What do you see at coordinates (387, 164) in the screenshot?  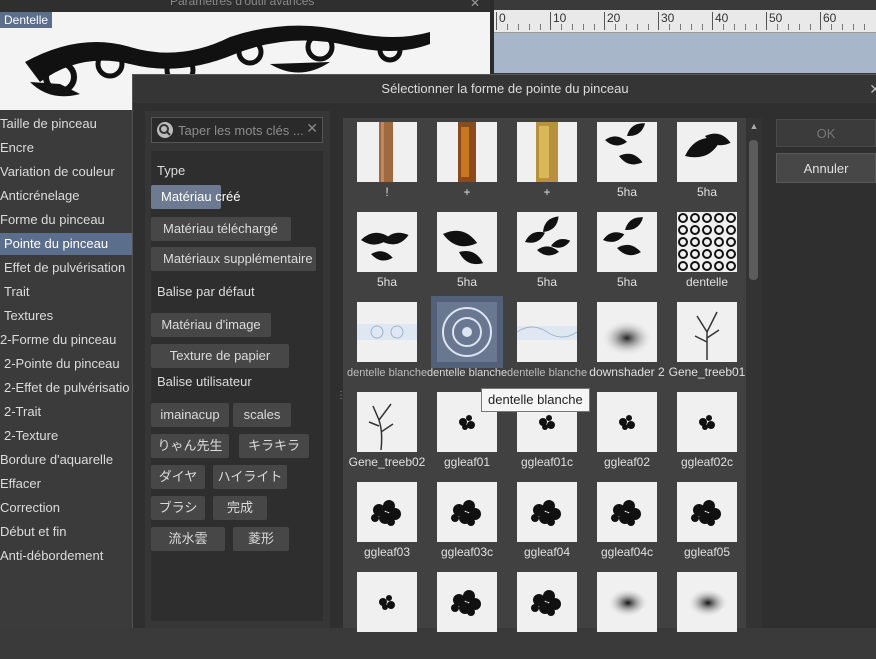 I see `material-item: !` at bounding box center [387, 164].